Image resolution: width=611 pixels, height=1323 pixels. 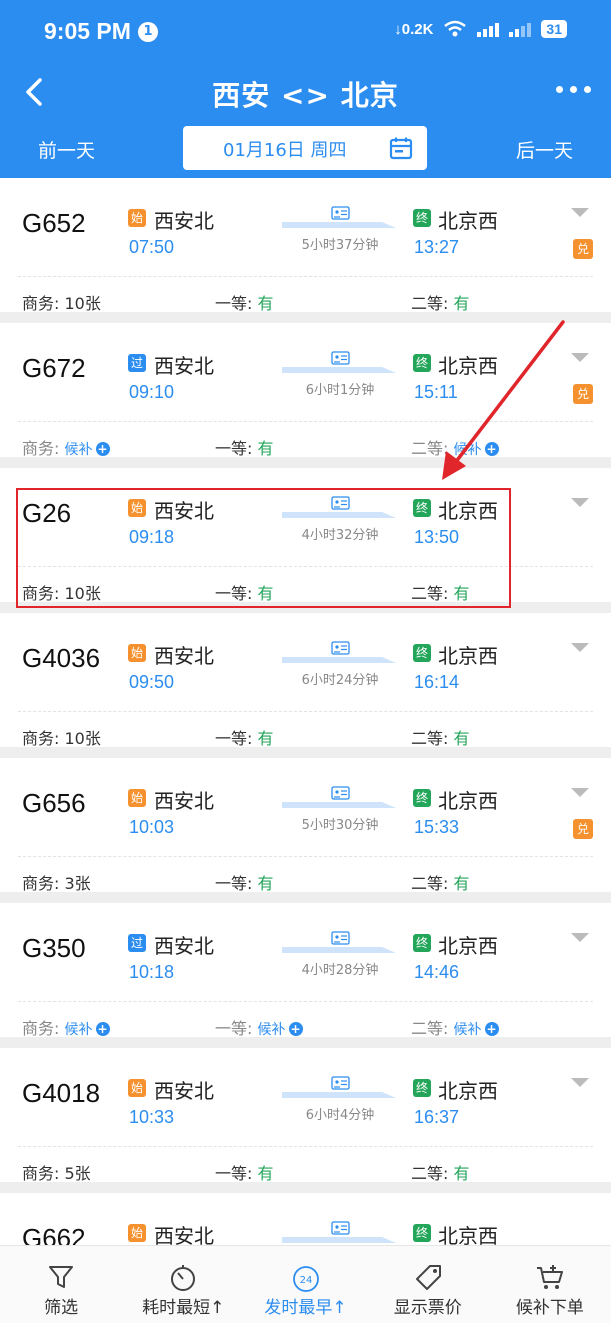 What do you see at coordinates (305, 1219) in the screenshot?
I see `train-card: G662 始西安北 终北京西` at bounding box center [305, 1219].